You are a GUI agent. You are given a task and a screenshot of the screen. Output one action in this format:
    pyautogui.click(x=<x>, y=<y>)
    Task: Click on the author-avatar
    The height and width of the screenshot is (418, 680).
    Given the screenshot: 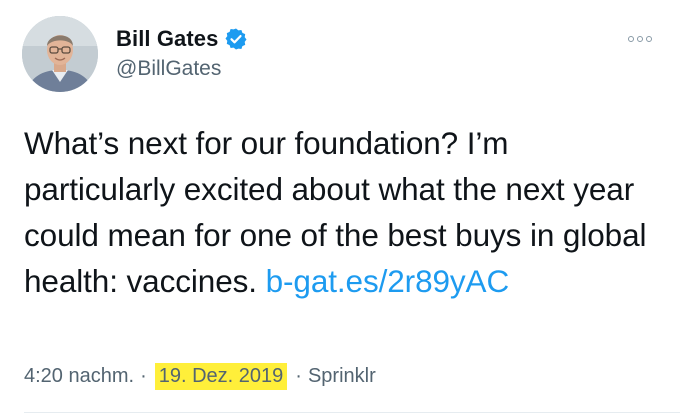 What is the action you would take?
    pyautogui.click(x=60, y=54)
    